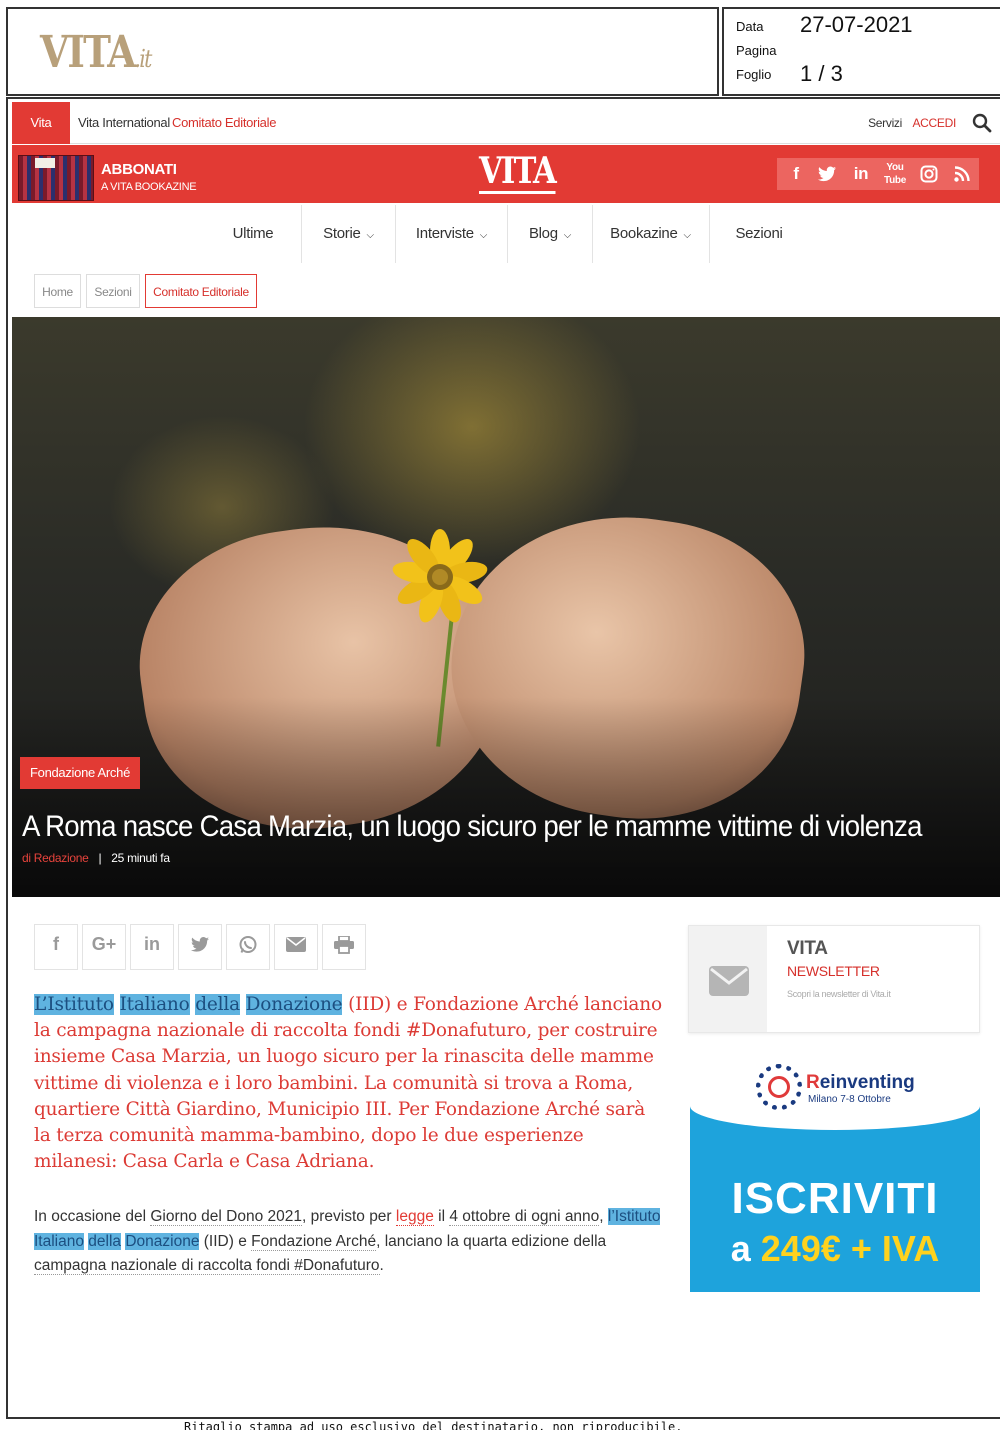 This screenshot has width=1000, height=1430. Describe the element at coordinates (124, 123) in the screenshot. I see `tab-vita-international: Vita International` at that location.